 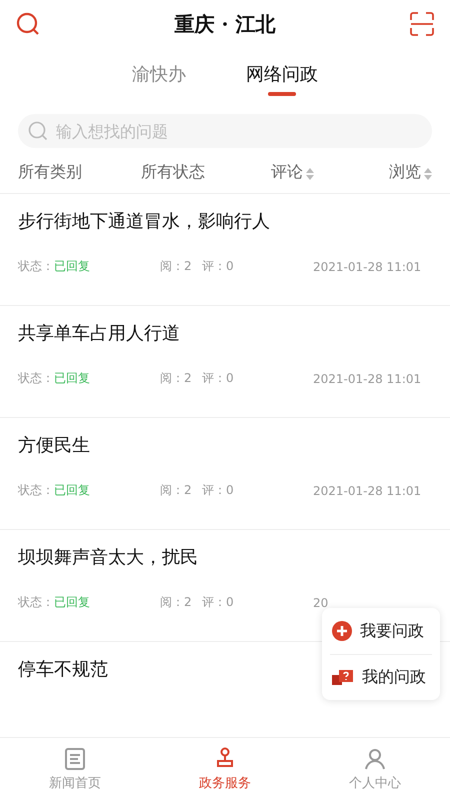 What do you see at coordinates (28, 24) in the screenshot?
I see `search-icon` at bounding box center [28, 24].